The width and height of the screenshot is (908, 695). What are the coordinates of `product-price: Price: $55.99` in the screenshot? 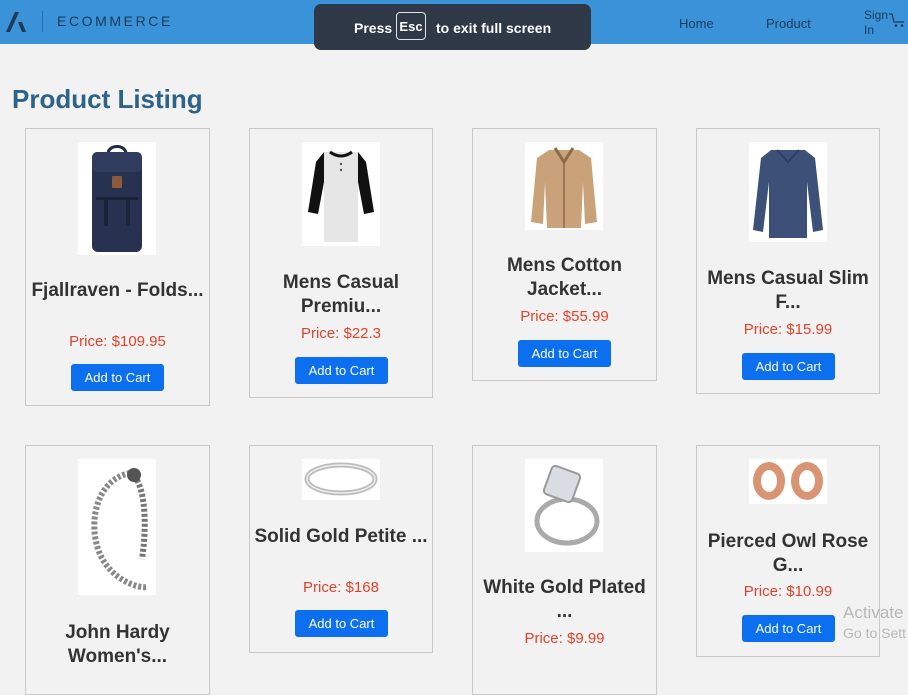 It's located at (564, 316).